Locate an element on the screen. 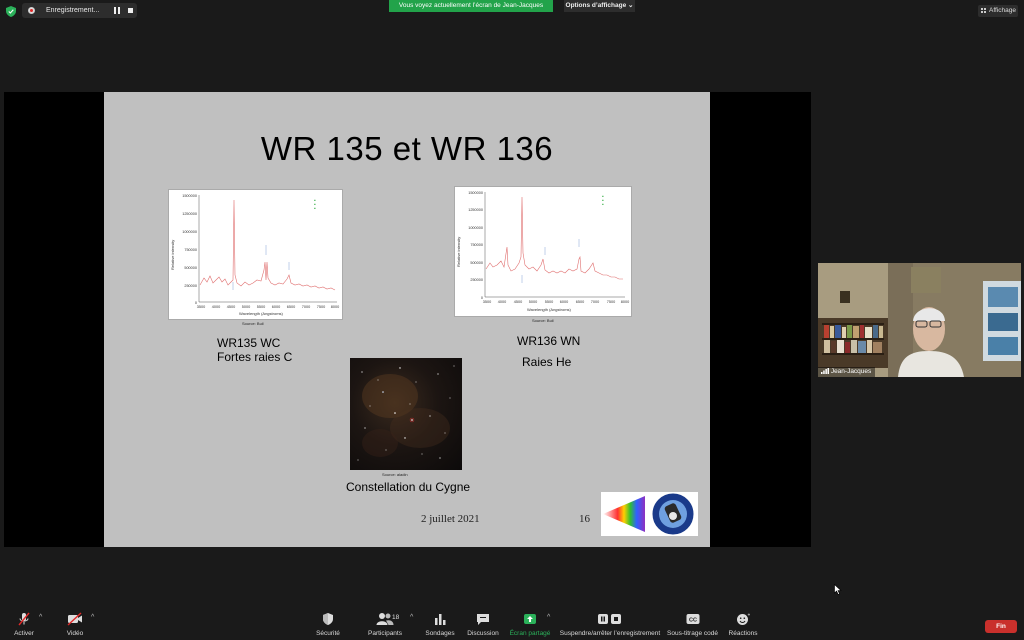 The width and height of the screenshot is (1024, 640). pause-stop-icon is located at coordinates (609, 619).